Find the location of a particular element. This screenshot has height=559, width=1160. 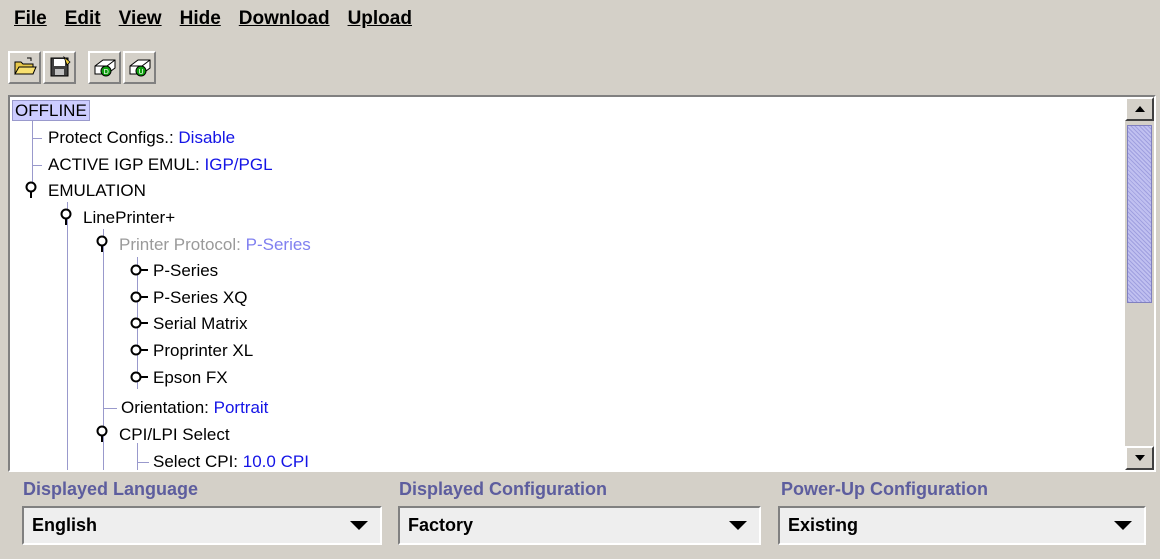

tree-item-protocol-option: Serial Matrix is located at coordinates (188, 324).